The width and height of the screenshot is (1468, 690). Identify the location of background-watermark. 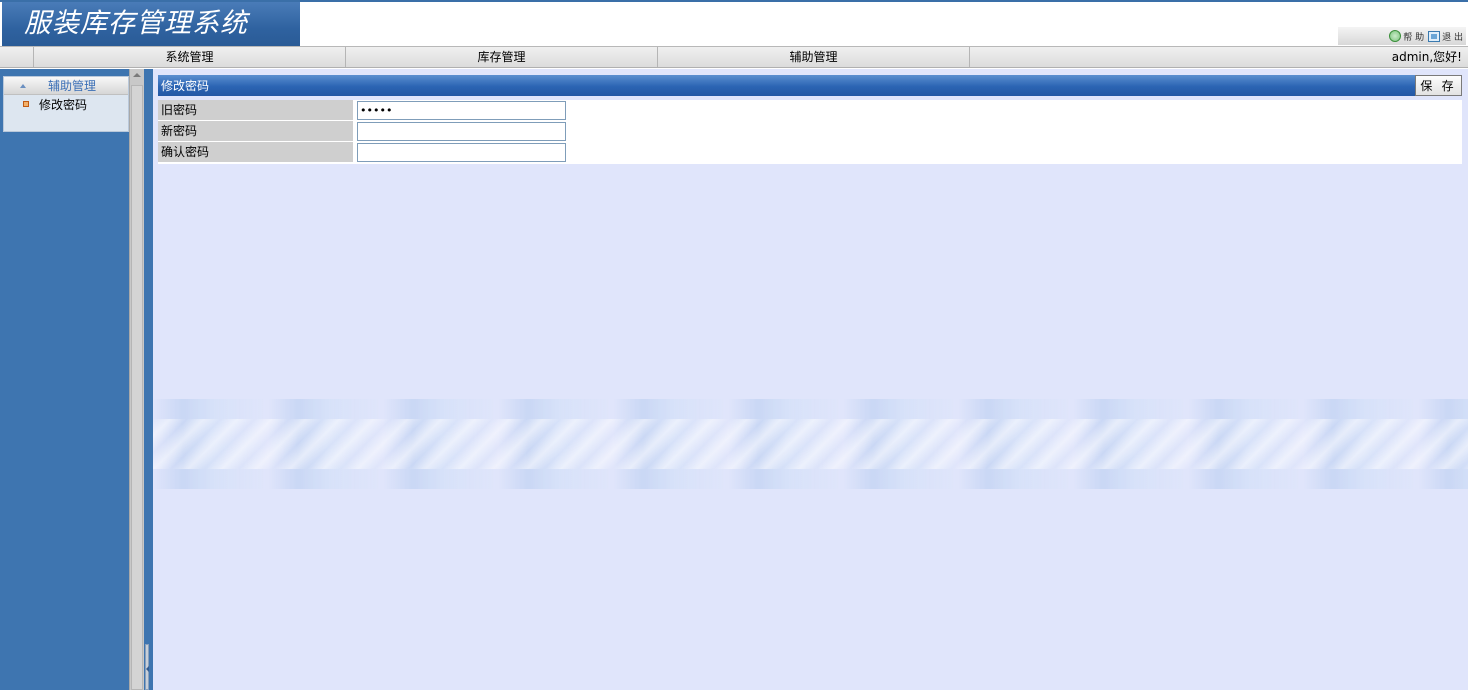
(810, 444).